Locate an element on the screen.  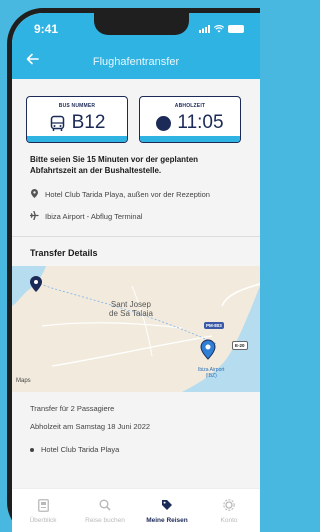
place-label-line2: de Sa Talaia is located at coordinates (131, 313).